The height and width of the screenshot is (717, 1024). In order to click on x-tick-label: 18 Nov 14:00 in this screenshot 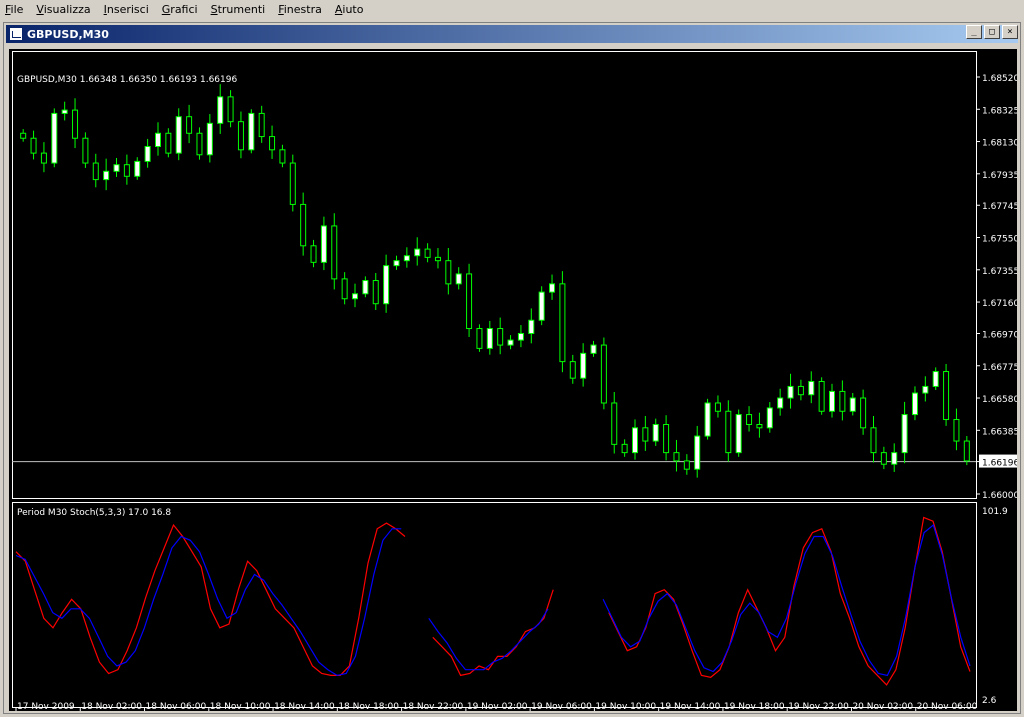, I will do `click(304, 706)`.